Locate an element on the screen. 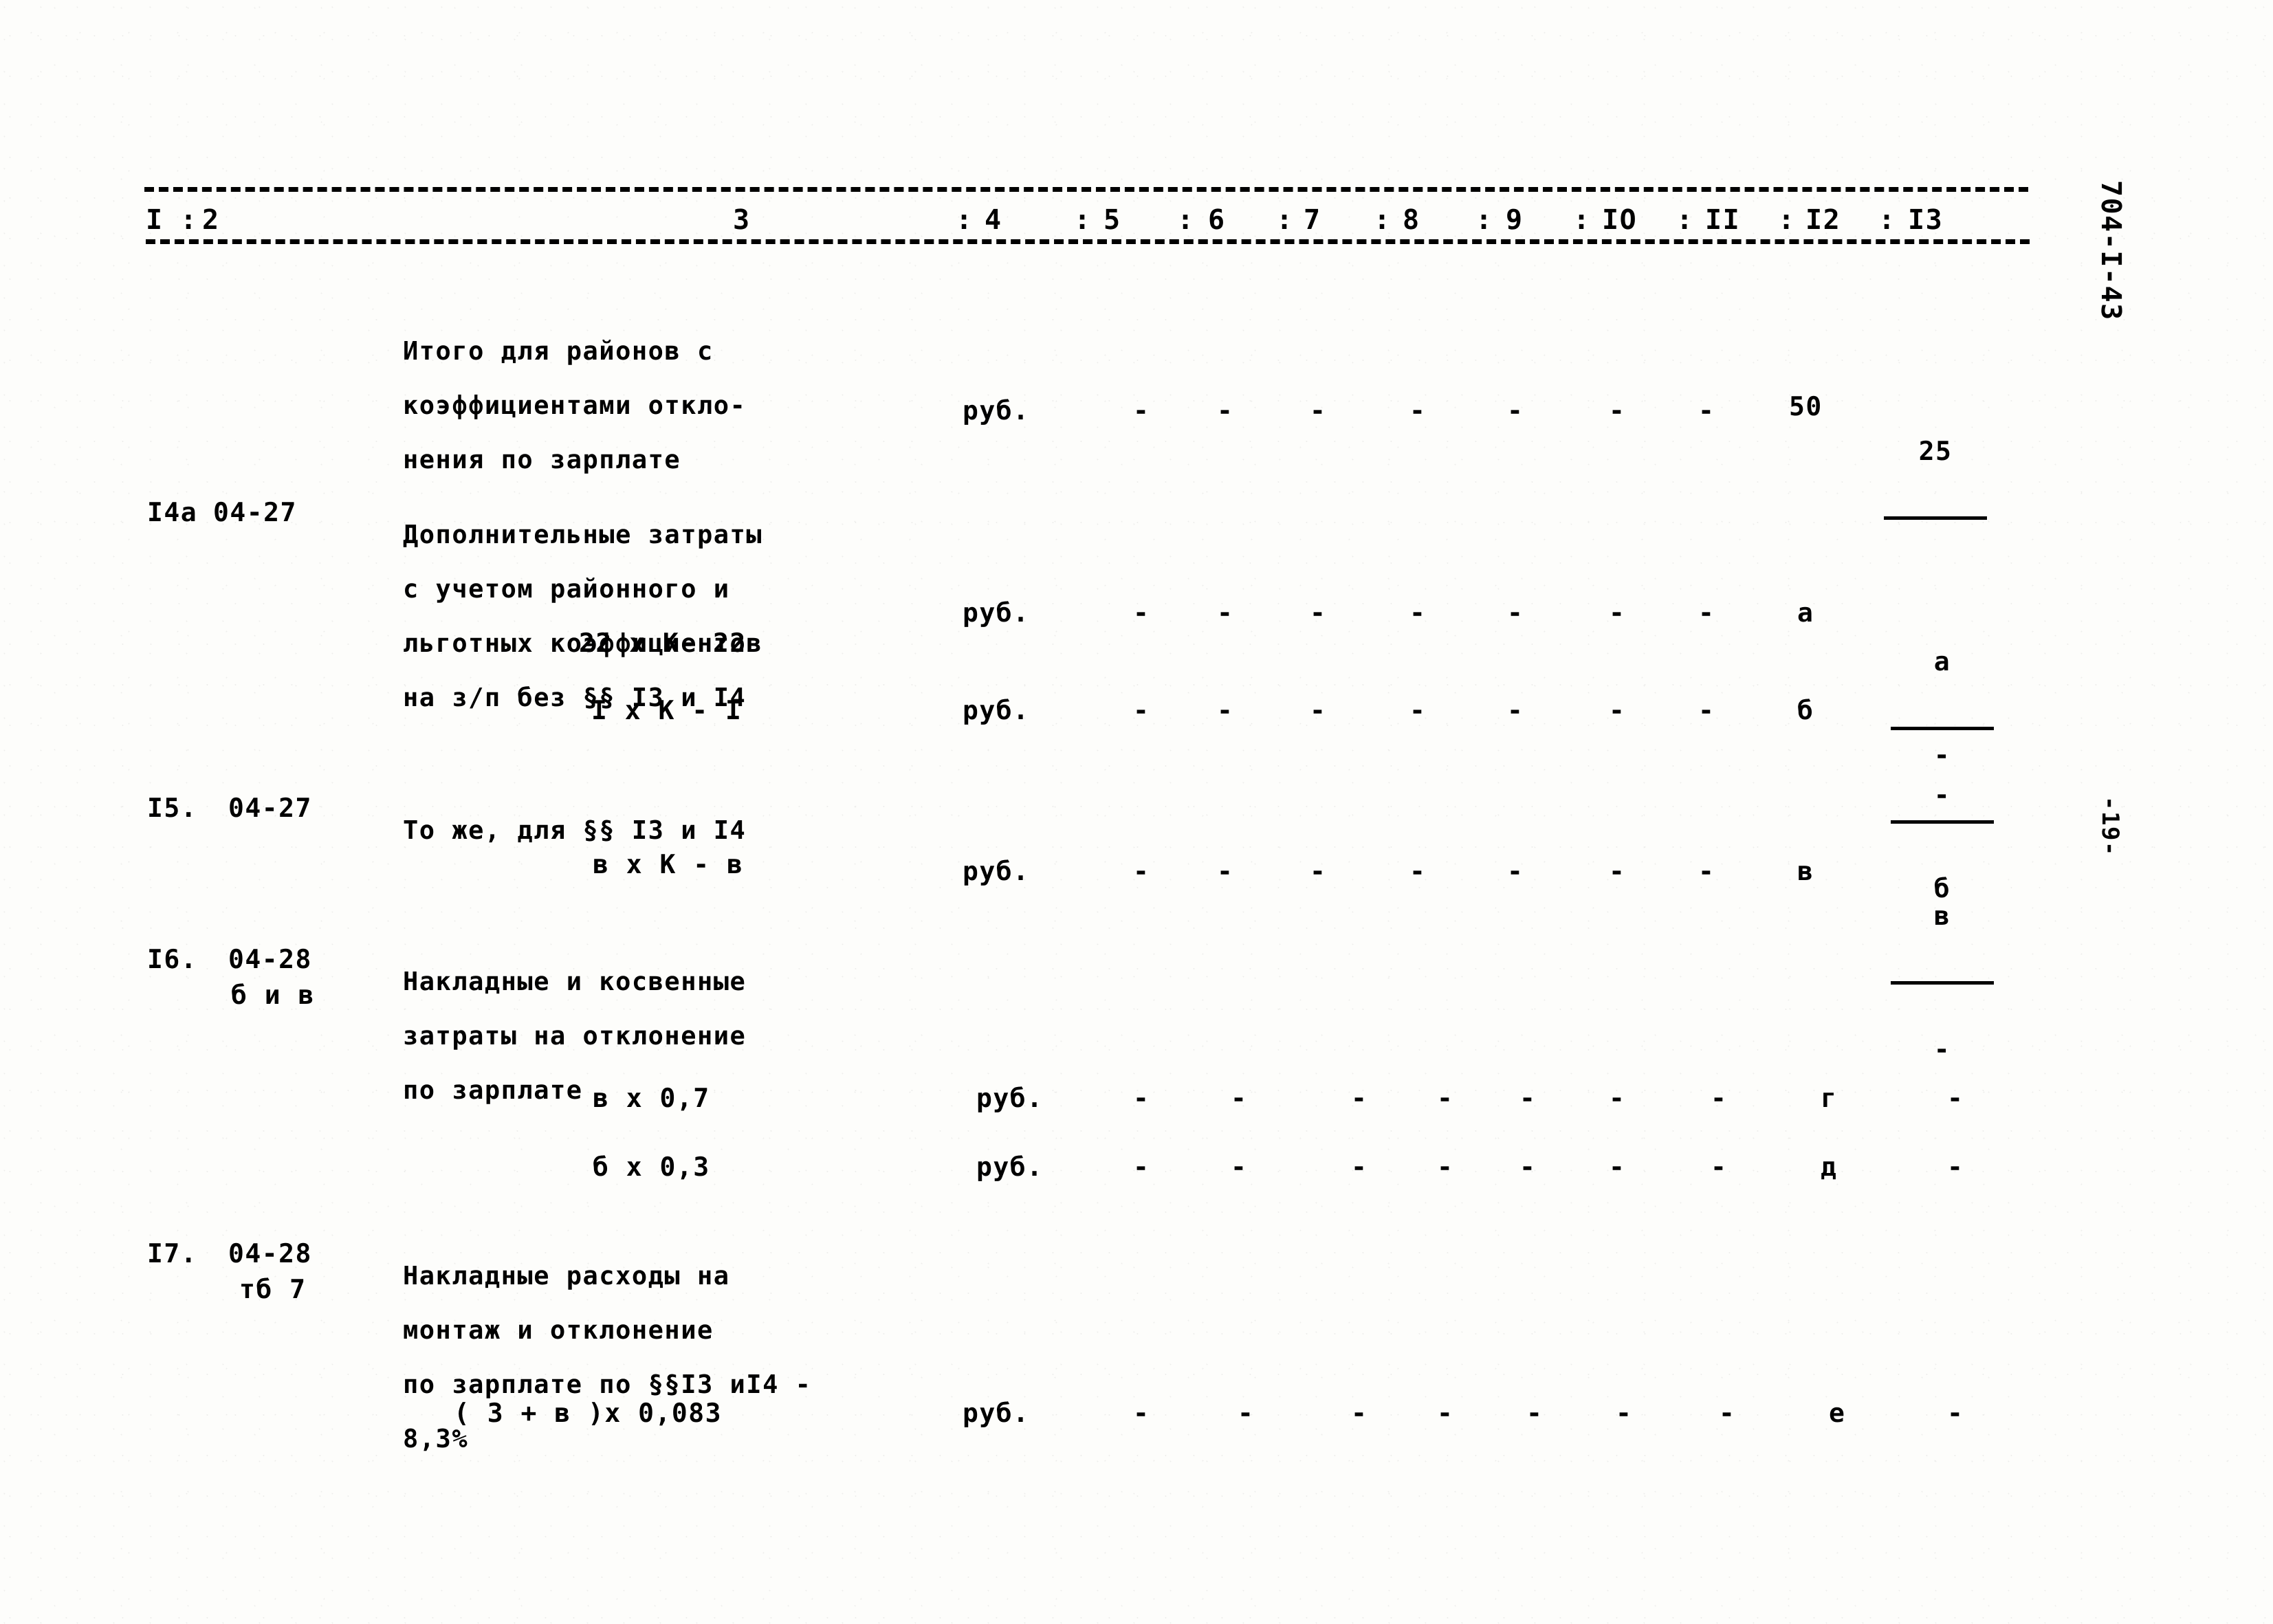  description-line: затраты на отклонение is located at coordinates (575, 1036).